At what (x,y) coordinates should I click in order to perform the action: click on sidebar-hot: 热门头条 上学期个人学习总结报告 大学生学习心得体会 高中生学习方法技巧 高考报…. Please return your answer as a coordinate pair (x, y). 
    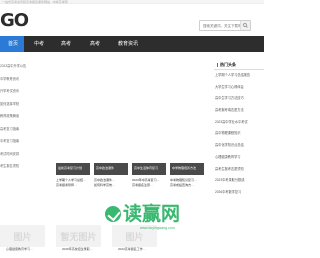
    Looking at the image, I should click on (239, 129).